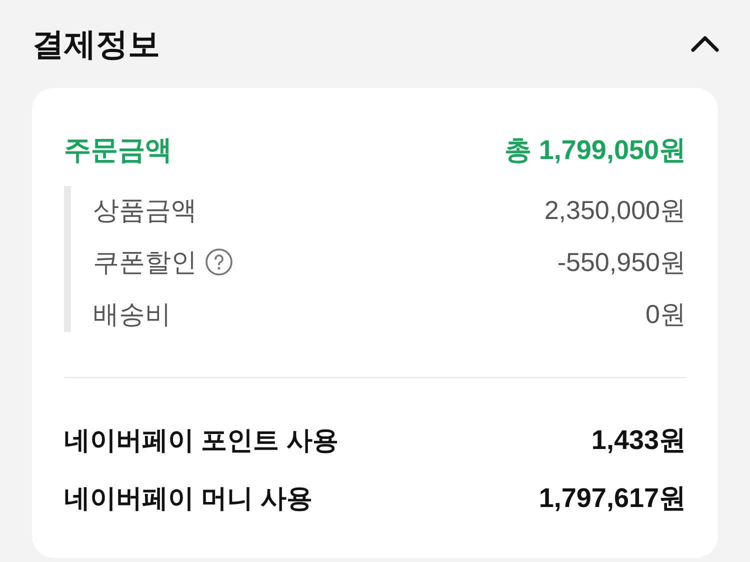 The image size is (750, 562). I want to click on chevron-up-icon, so click(705, 44).